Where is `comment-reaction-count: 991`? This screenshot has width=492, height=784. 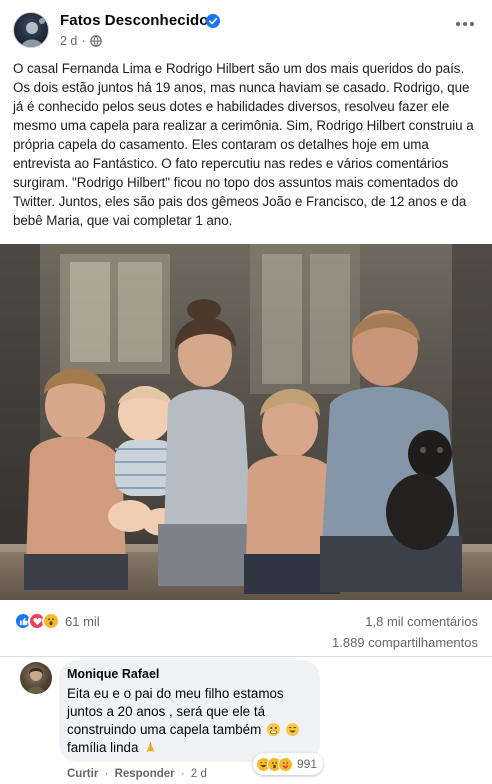
comment-reaction-count: 991 is located at coordinates (307, 764).